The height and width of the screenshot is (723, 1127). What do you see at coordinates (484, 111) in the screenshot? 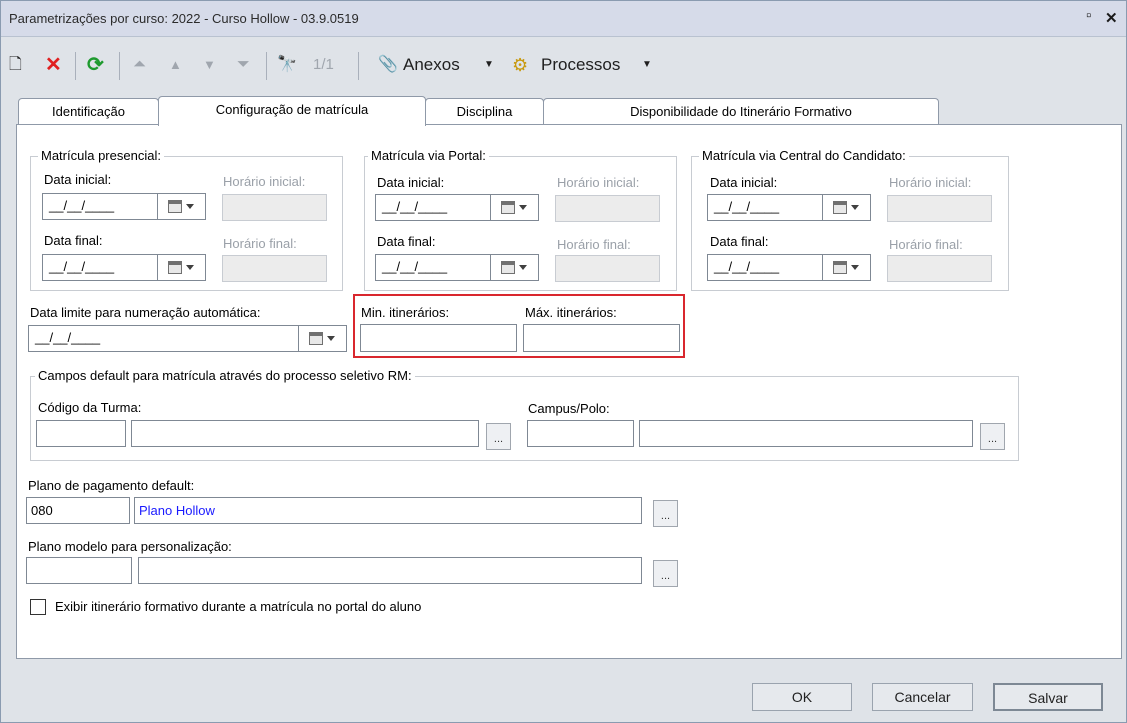
I see `tab-disciplina: Disciplina` at bounding box center [484, 111].